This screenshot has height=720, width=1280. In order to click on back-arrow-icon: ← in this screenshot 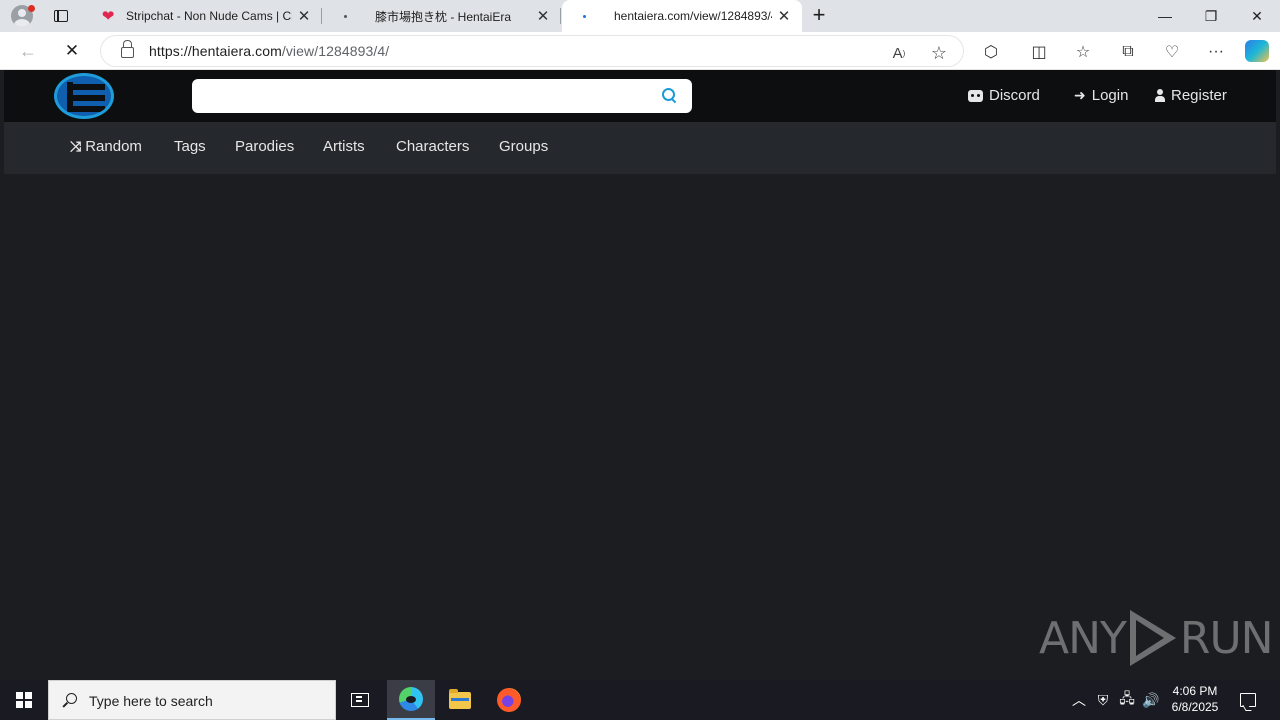, I will do `click(28, 51)`.